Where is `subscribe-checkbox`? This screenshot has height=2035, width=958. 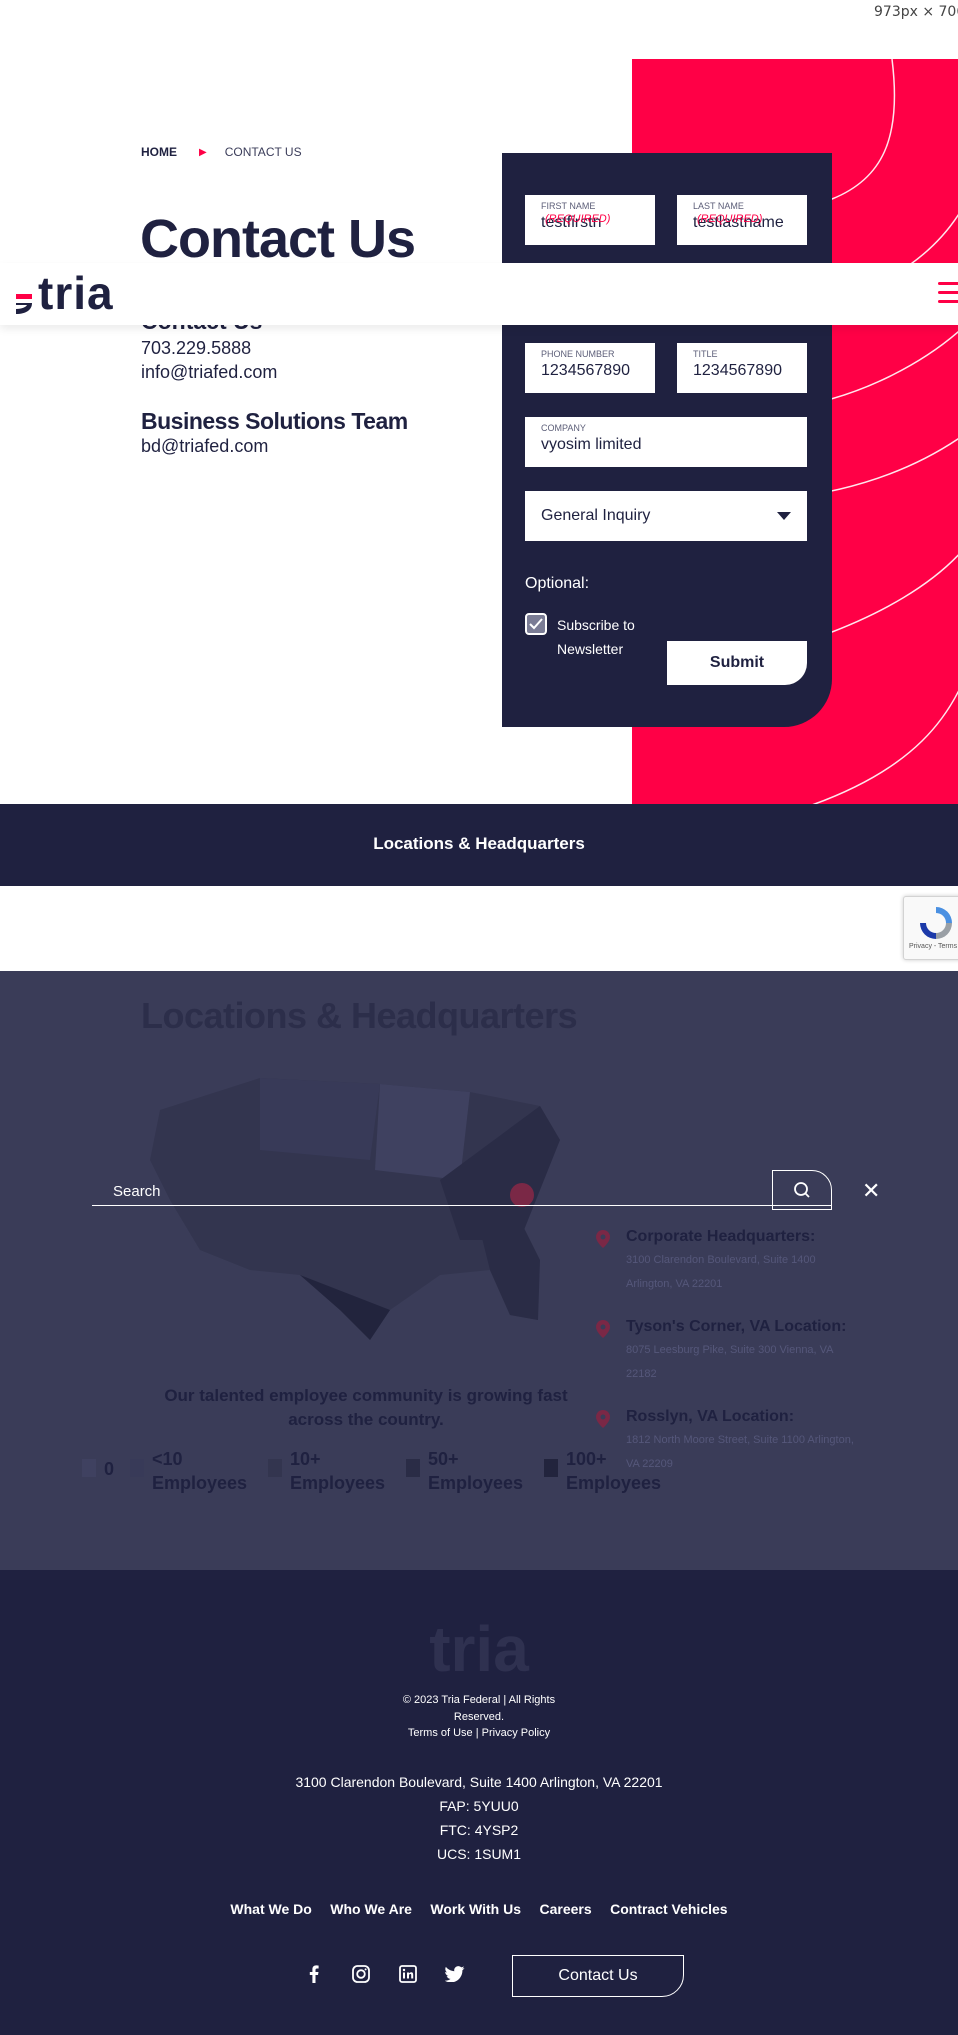
subscribe-checkbox is located at coordinates (536, 624).